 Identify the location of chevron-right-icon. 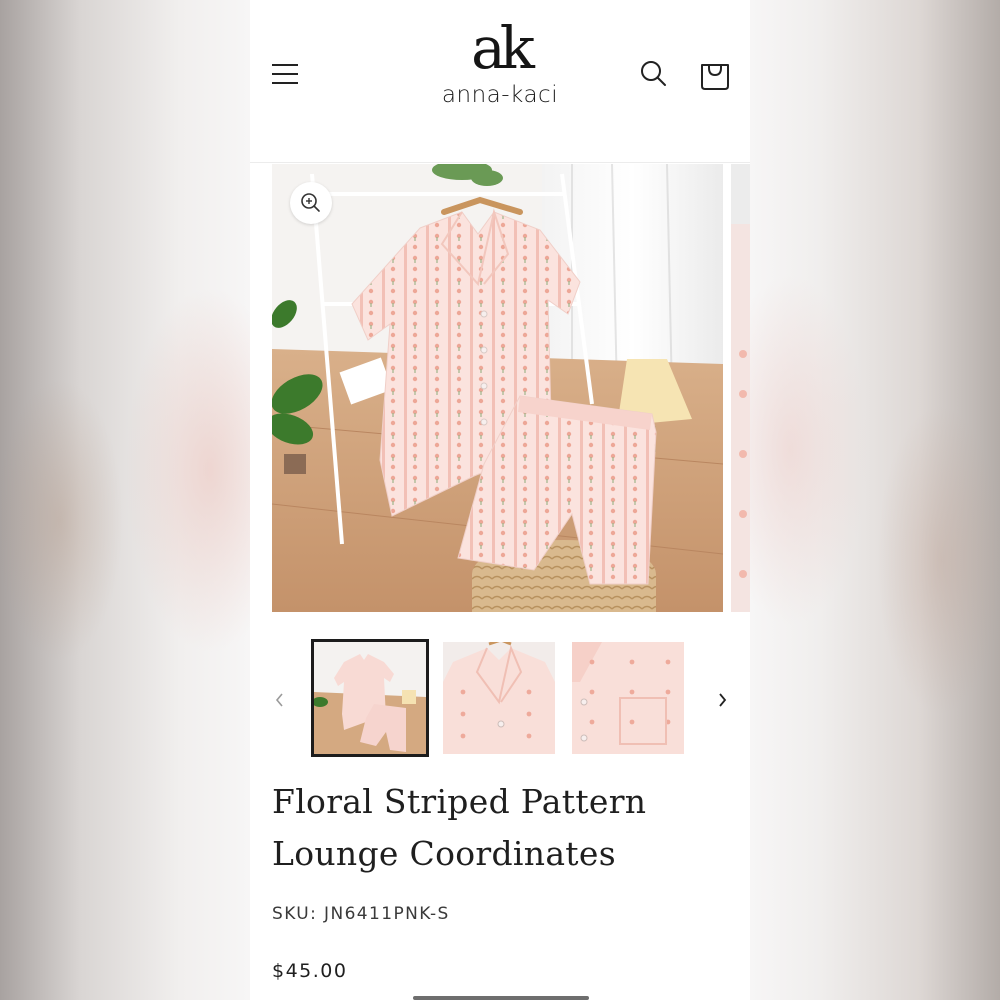
(722, 700).